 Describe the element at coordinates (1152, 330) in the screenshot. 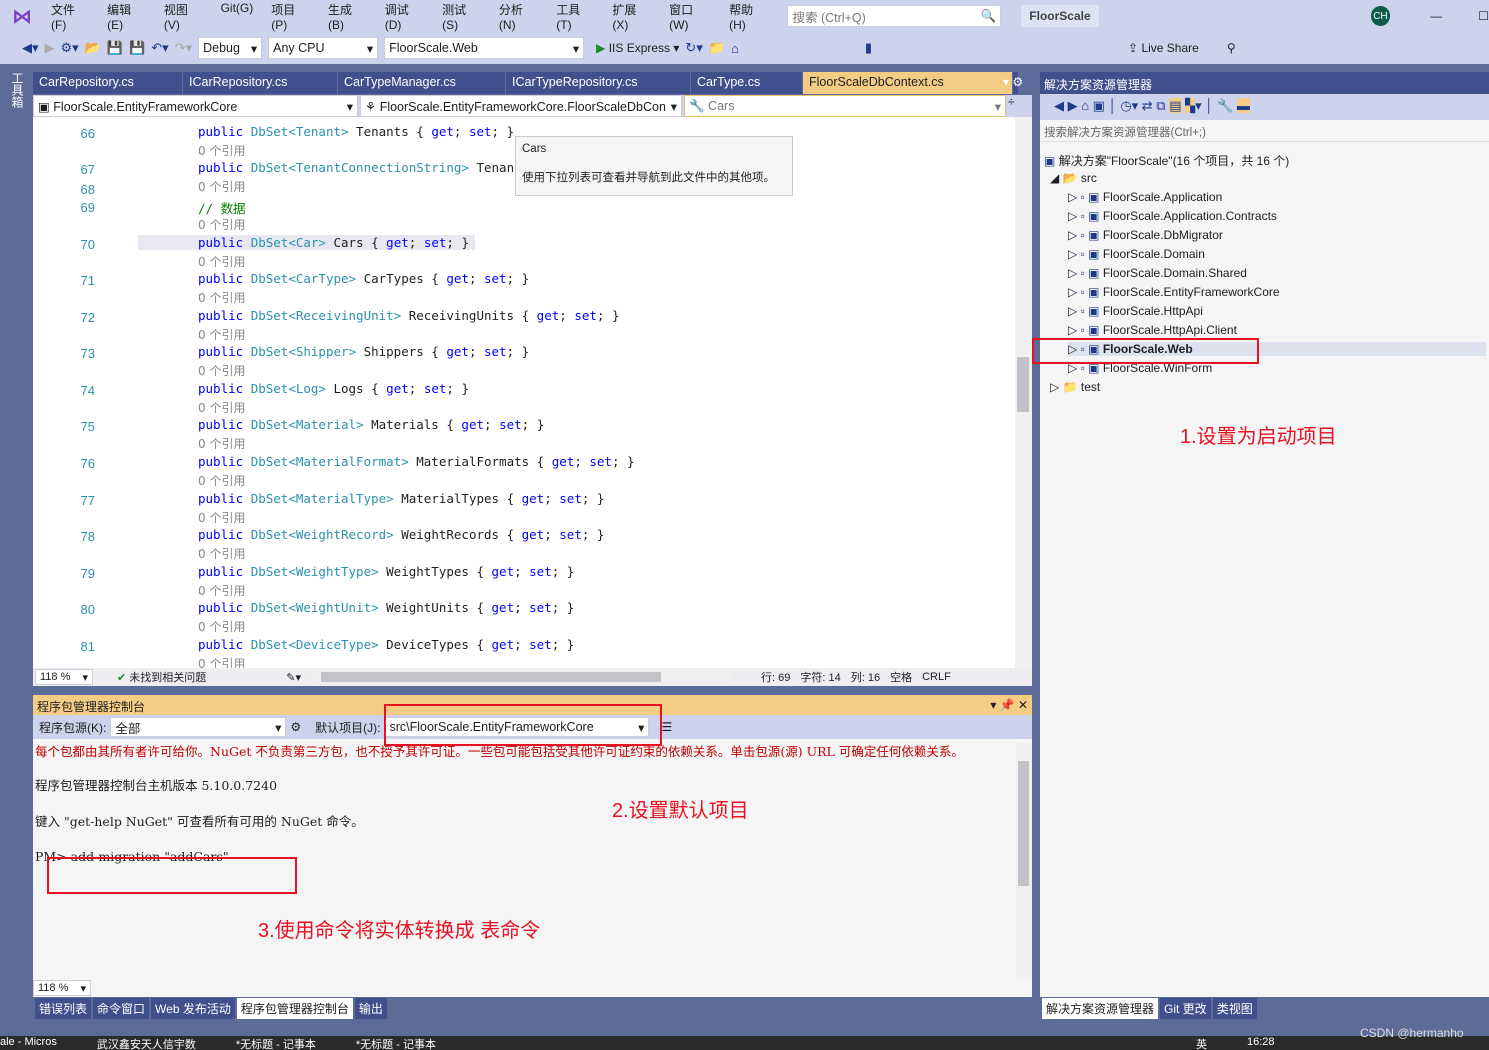

I see `project-node: ▷ ▫ ▣ FloorScale.HttpApi.Client` at that location.